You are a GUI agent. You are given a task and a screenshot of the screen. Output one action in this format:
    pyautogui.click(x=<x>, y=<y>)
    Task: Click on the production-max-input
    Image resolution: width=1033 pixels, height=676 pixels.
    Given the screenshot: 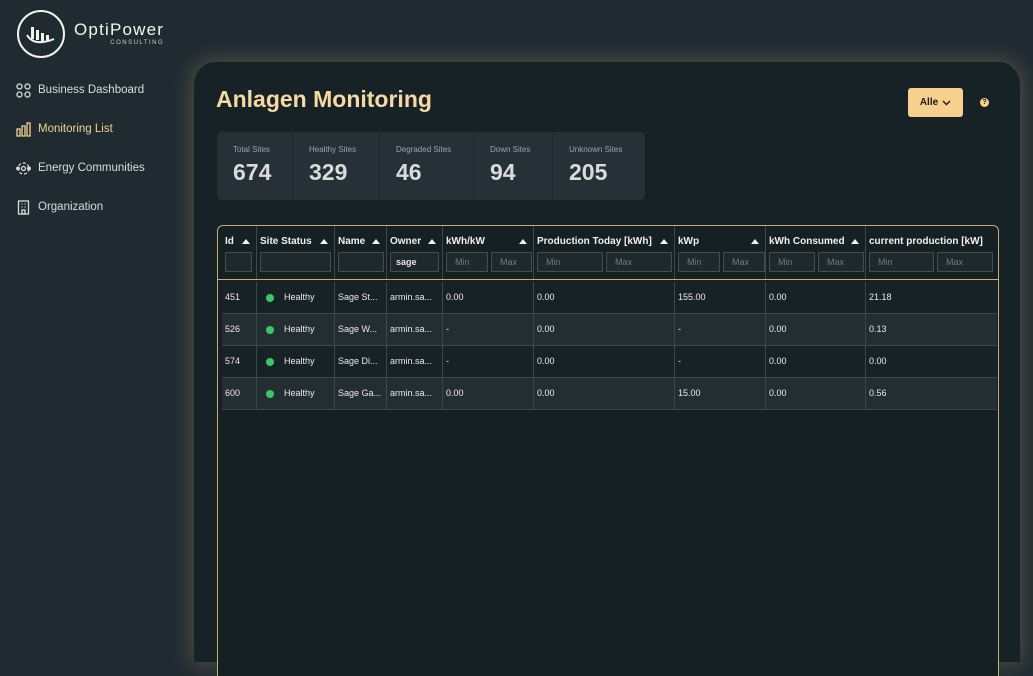 What is the action you would take?
    pyautogui.click(x=639, y=262)
    